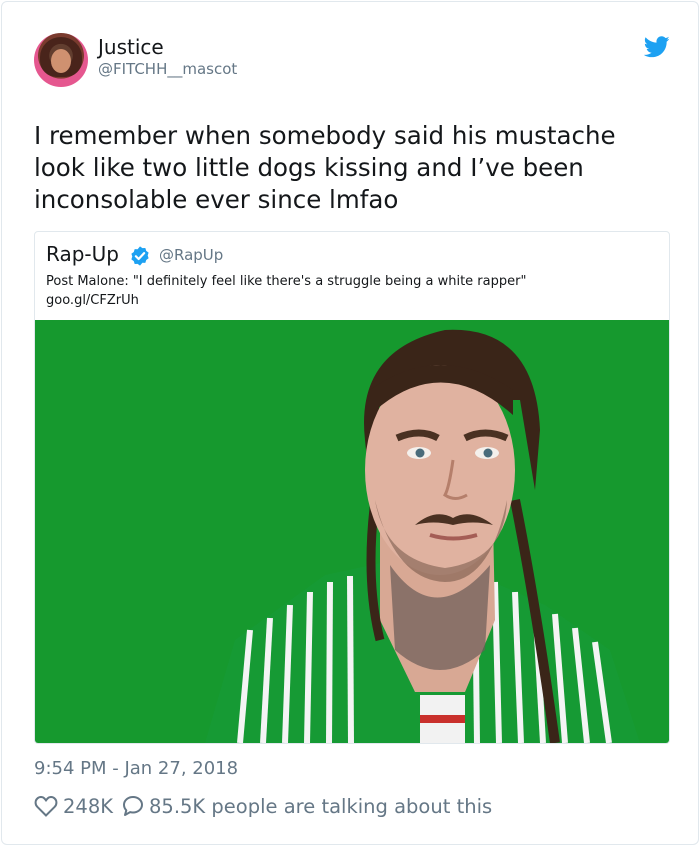 This screenshot has width=700, height=846. What do you see at coordinates (321, 806) in the screenshot?
I see `talking-count: 85.5K people are talking about this` at bounding box center [321, 806].